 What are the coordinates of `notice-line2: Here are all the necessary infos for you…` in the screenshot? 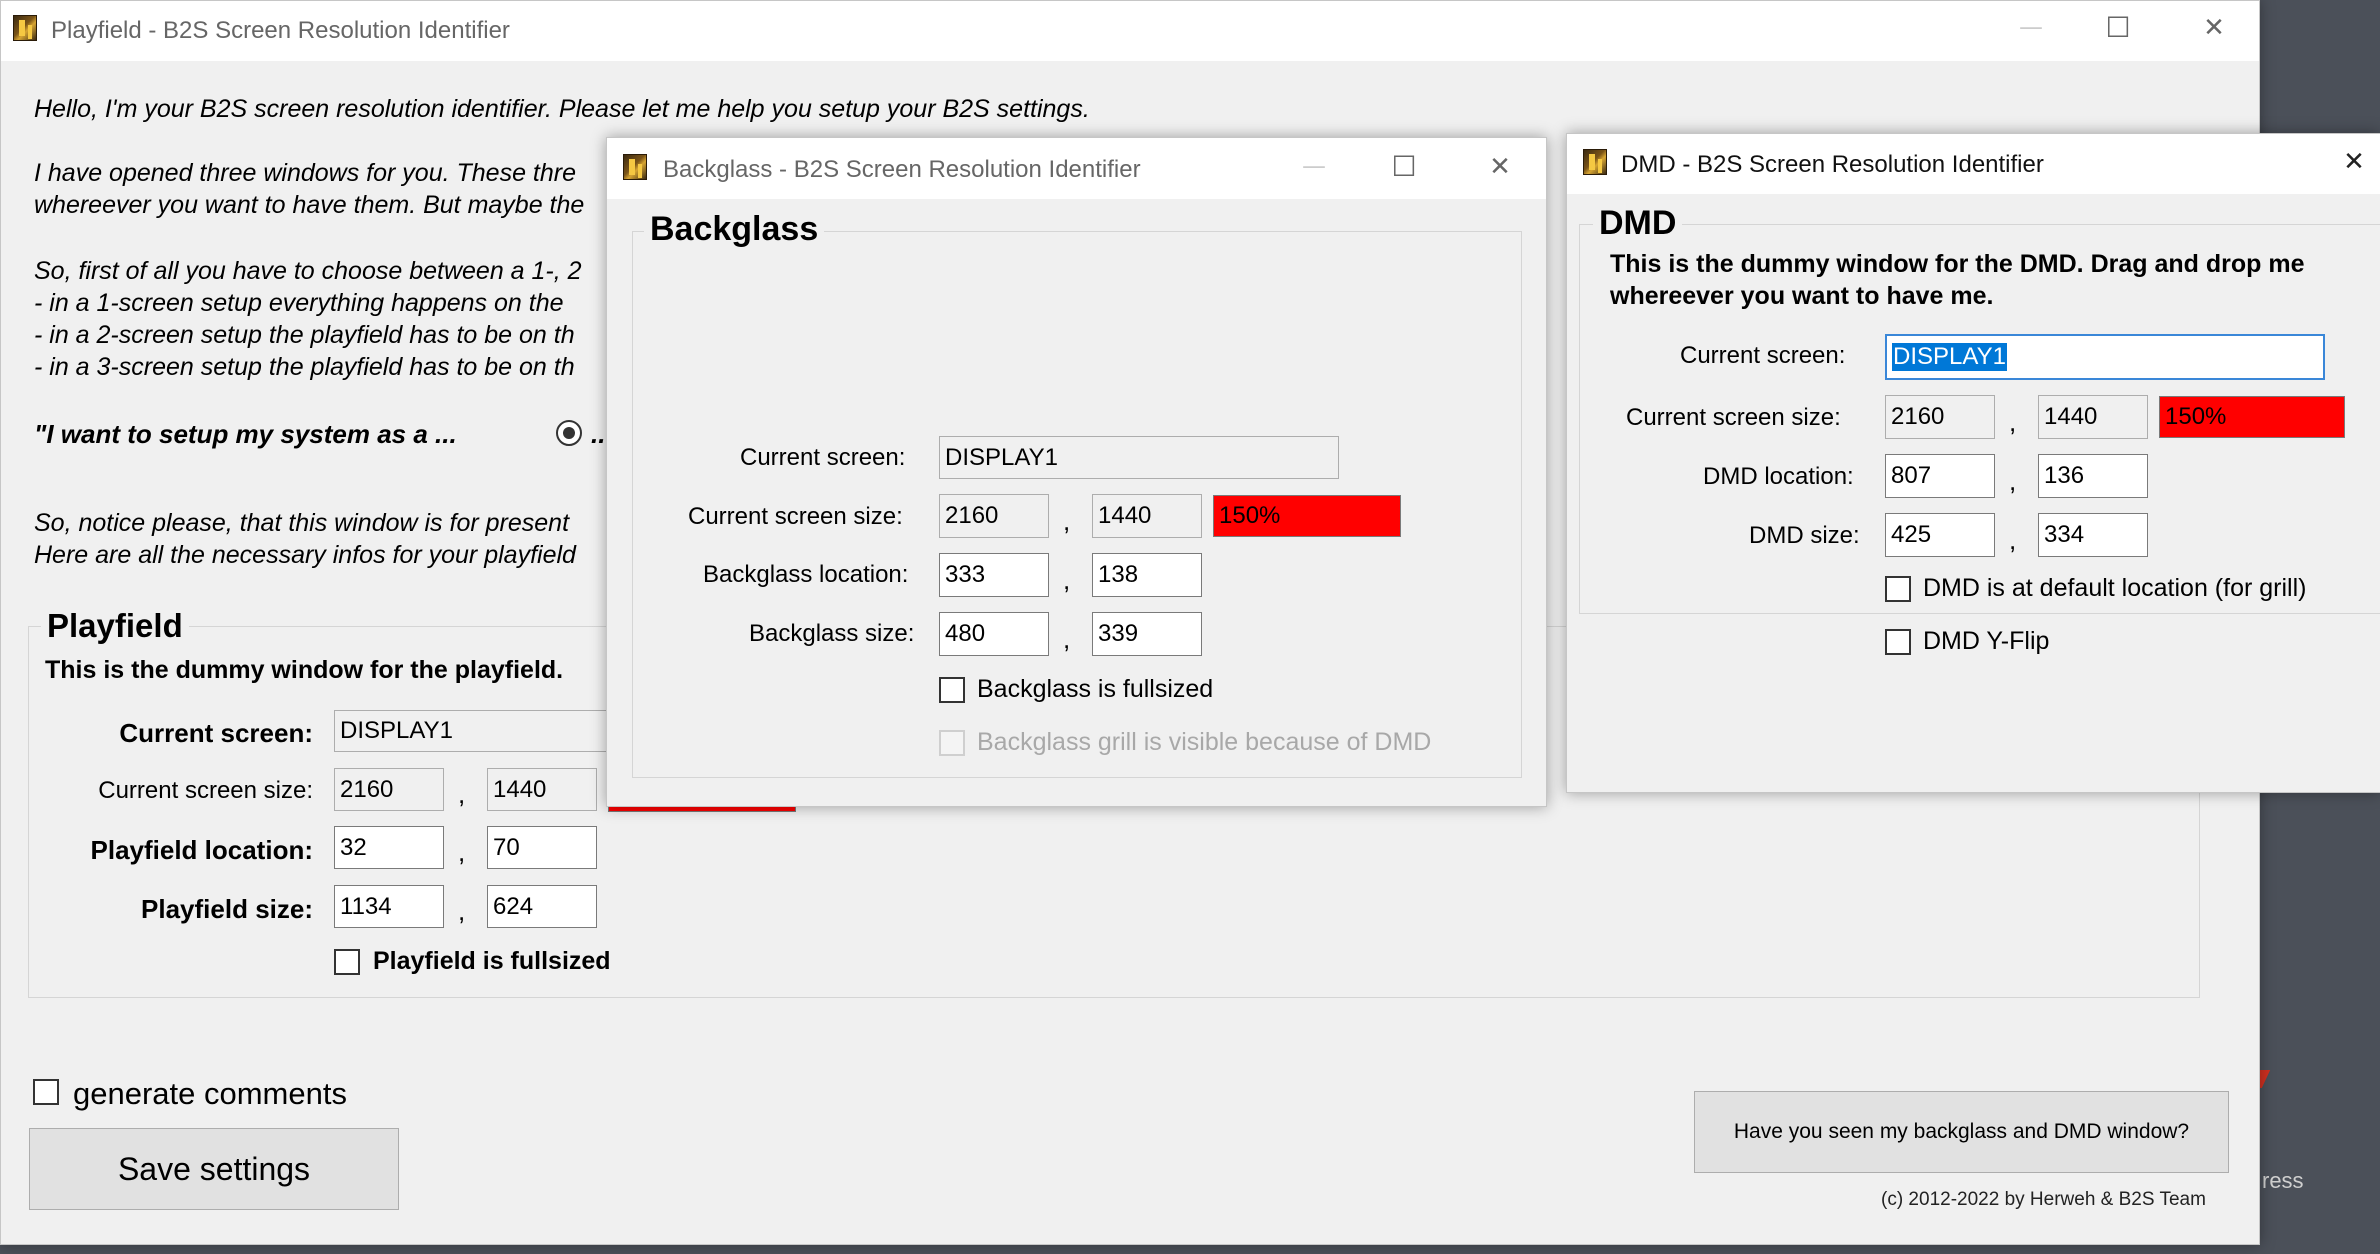 It's located at (305, 555).